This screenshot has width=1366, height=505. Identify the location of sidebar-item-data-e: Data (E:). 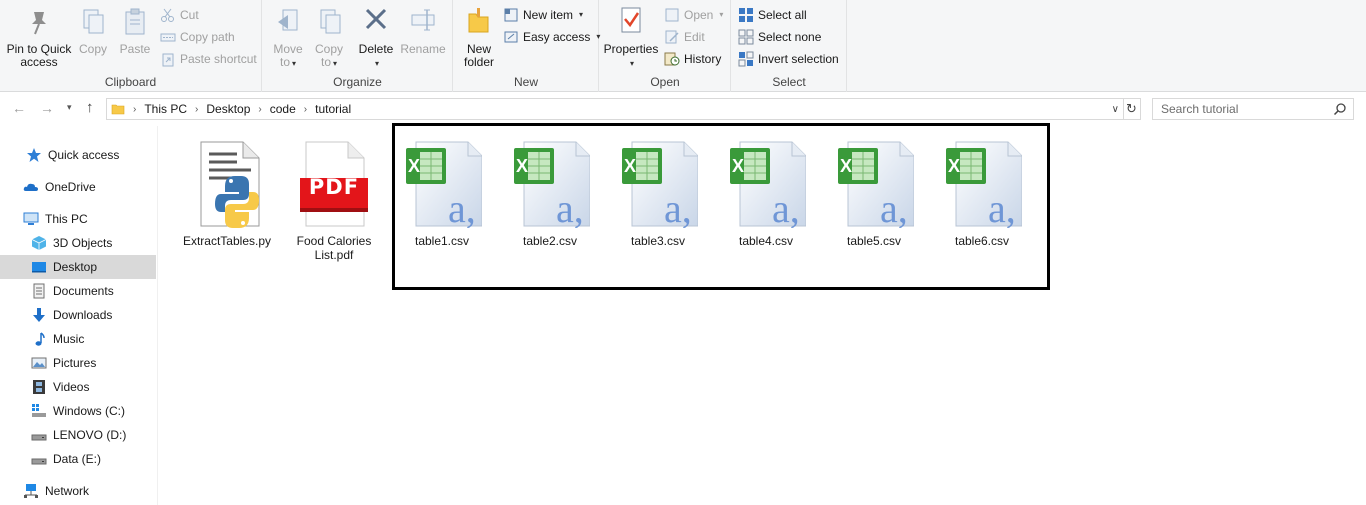
(78, 459).